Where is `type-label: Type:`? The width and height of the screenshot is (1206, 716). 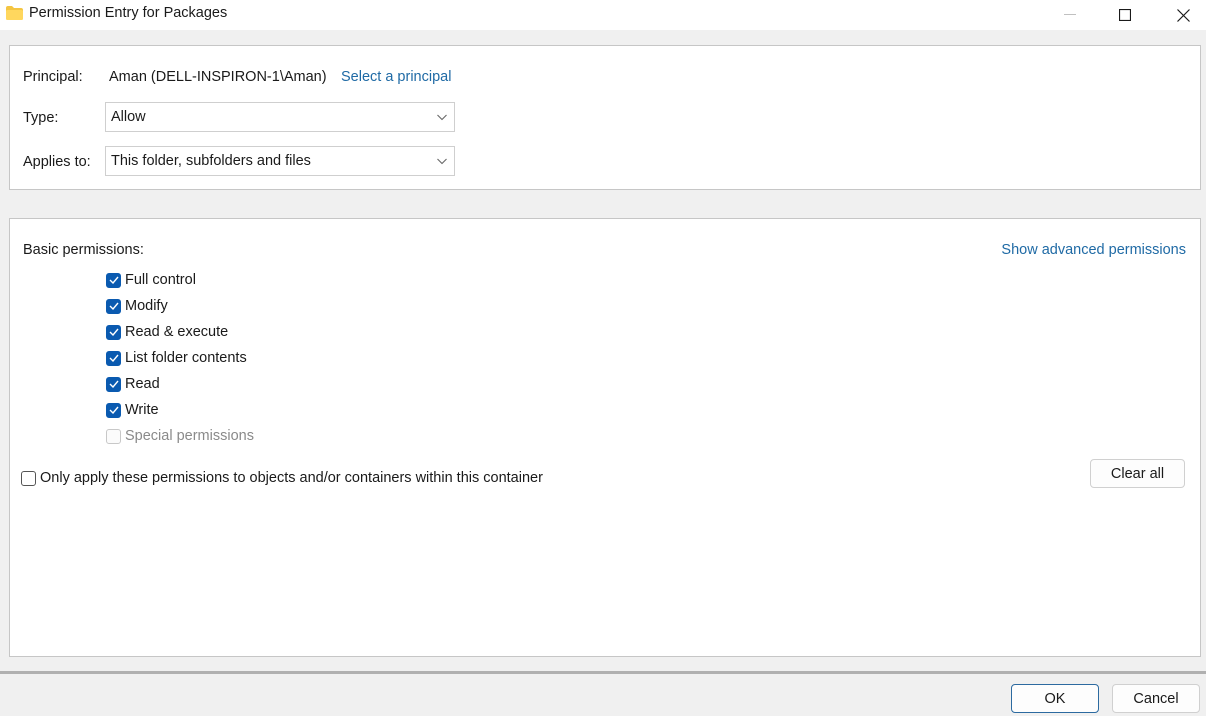
type-label: Type: is located at coordinates (41, 118).